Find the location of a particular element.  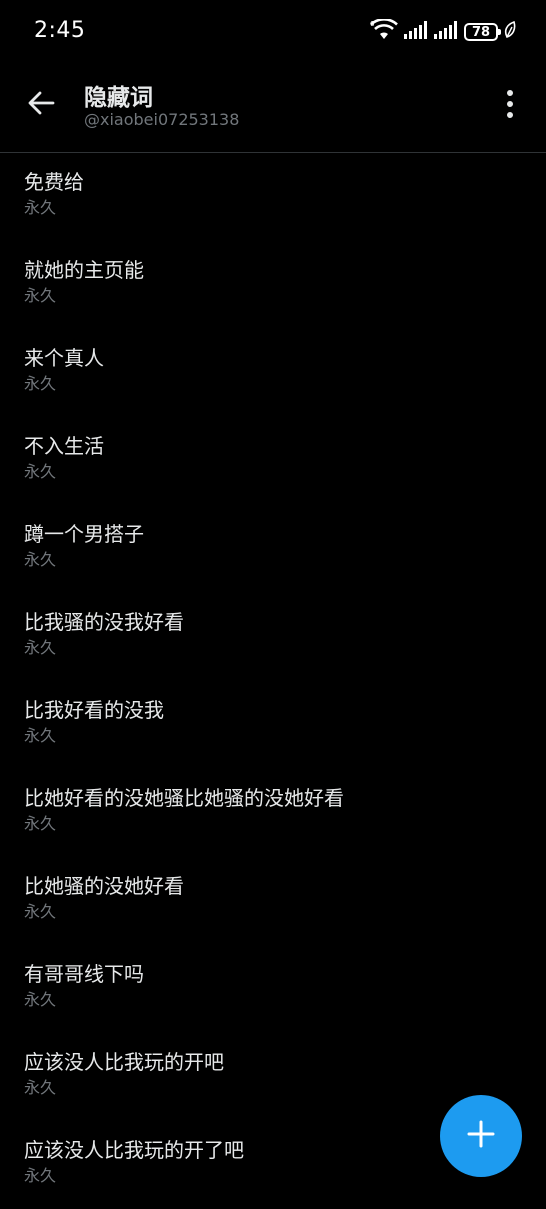

list-item: 来个真人 永久 is located at coordinates (273, 373).